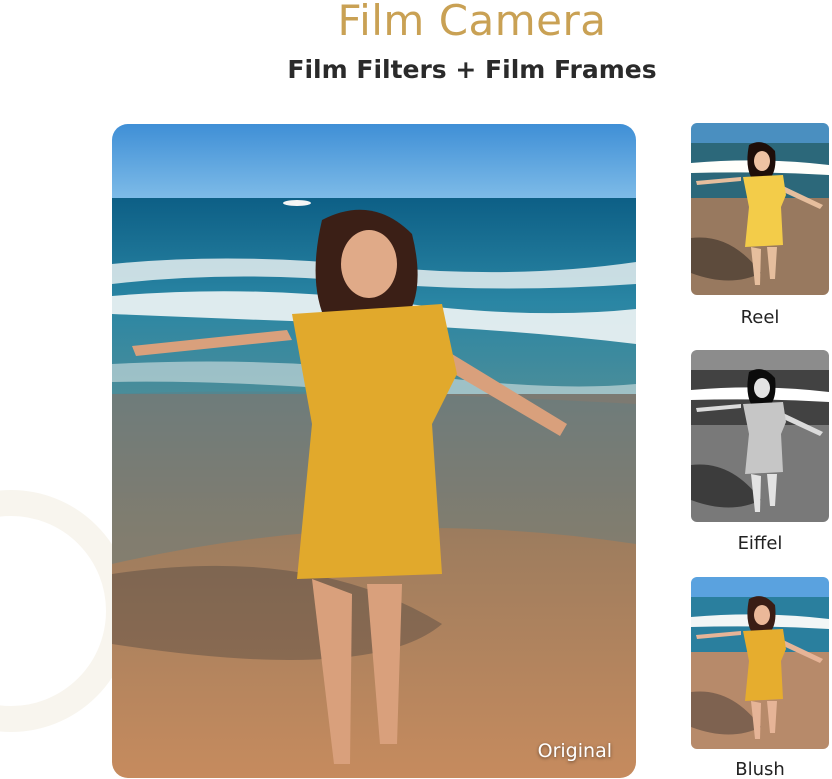  Describe the element at coordinates (760, 317) in the screenshot. I see `filter-label-reel: Reel` at that location.